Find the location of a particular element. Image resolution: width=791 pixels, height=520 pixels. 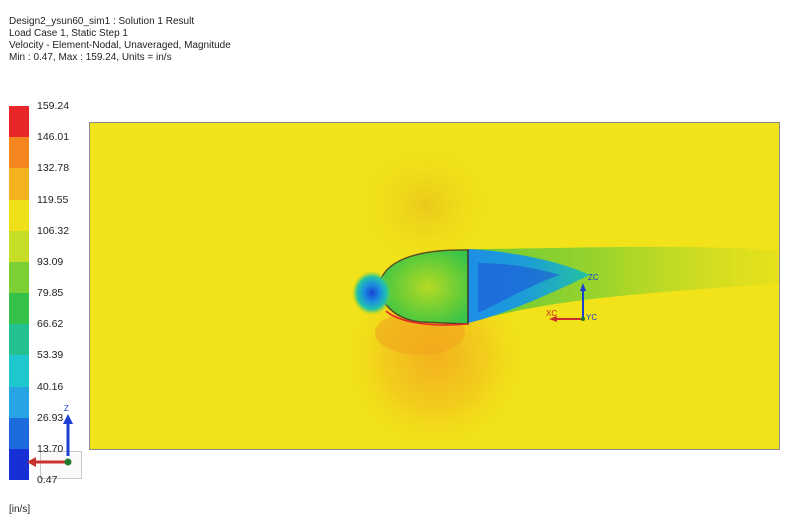

csys-zc-label: ZC is located at coordinates (593, 277).